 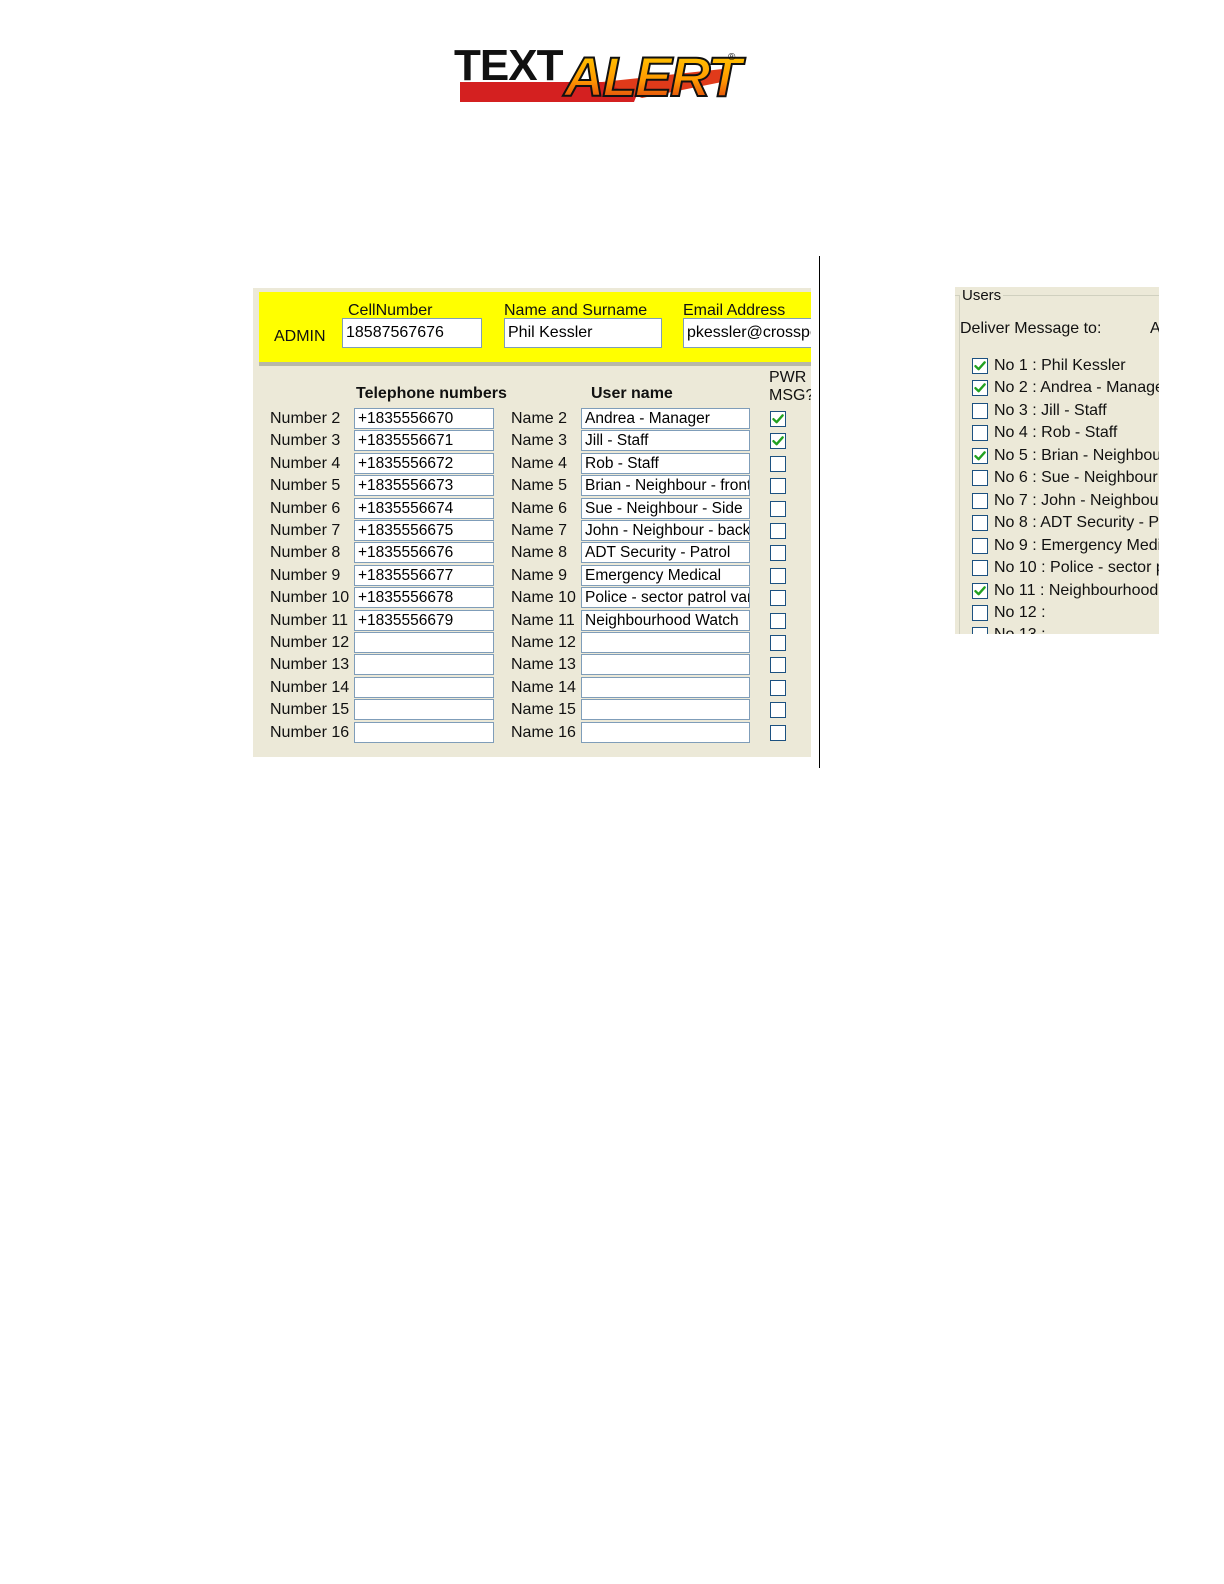 What do you see at coordinates (543, 710) in the screenshot?
I see `name-label: Name 15` at bounding box center [543, 710].